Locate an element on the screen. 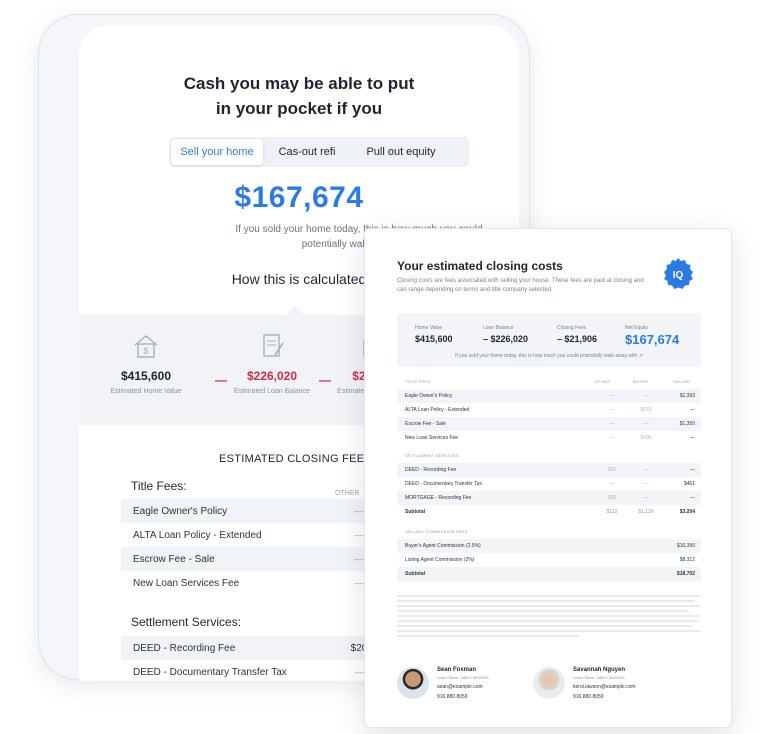  breakdown-value: $415,600 is located at coordinates (146, 376).